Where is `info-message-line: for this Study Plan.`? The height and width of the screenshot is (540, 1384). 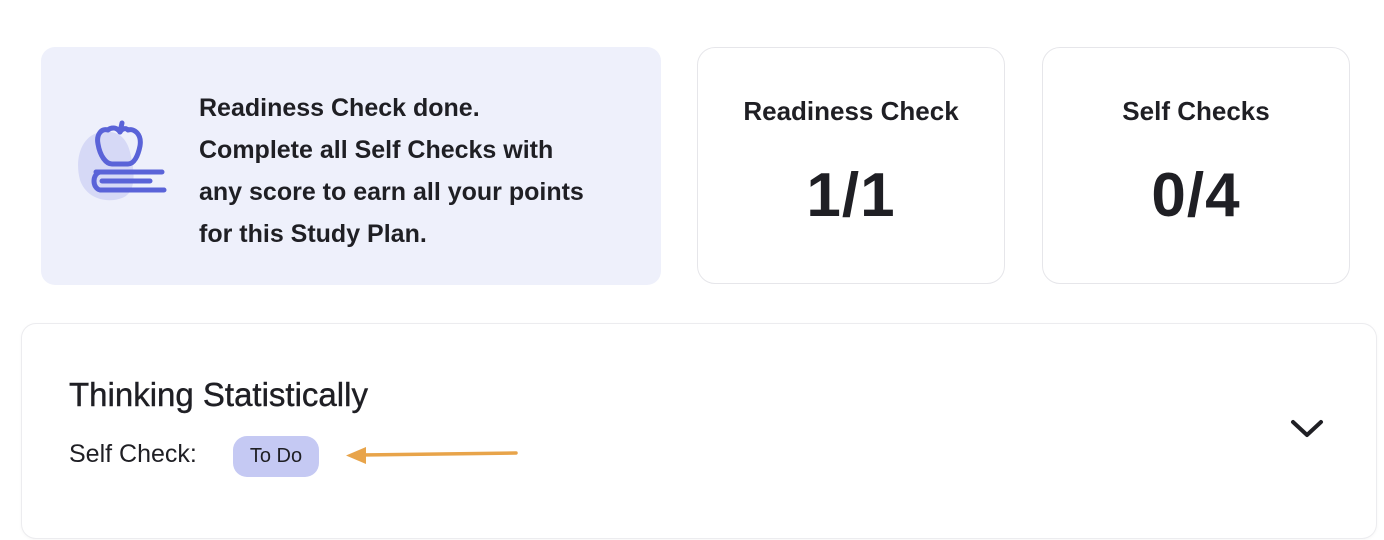
info-message-line: for this Study Plan. is located at coordinates (313, 234).